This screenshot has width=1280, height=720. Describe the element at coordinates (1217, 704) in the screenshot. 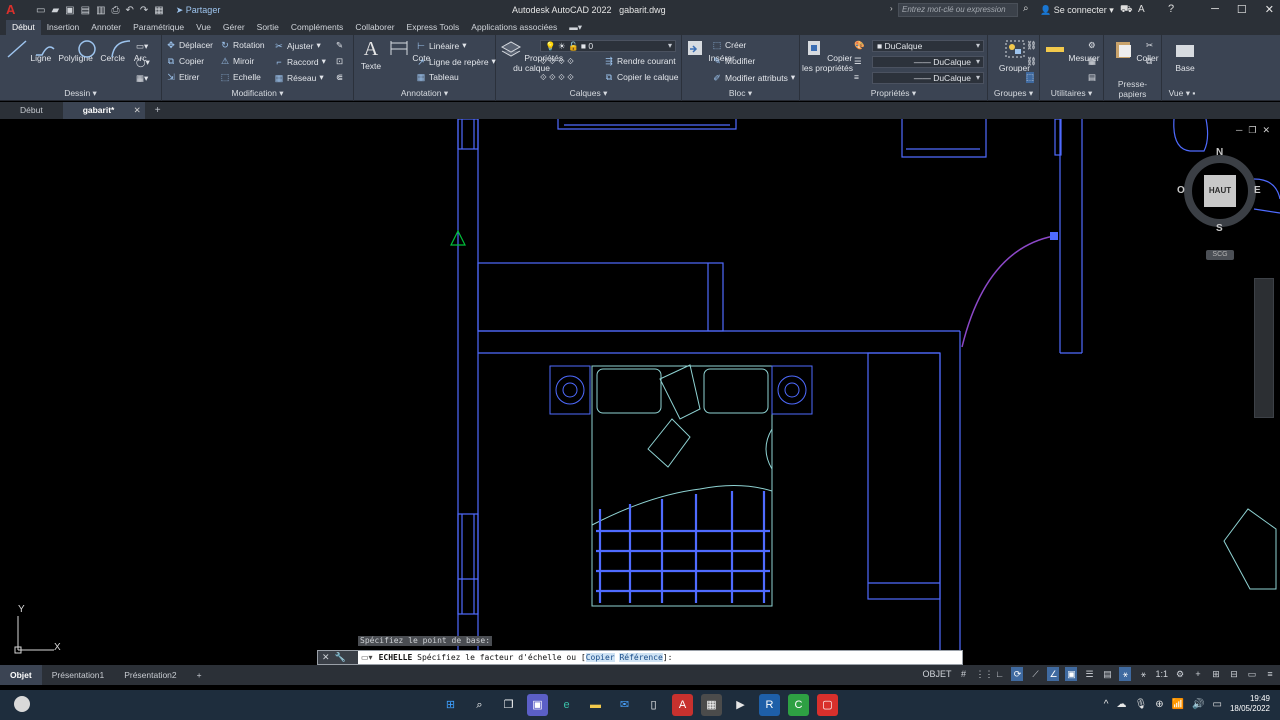

I see `battery-icon: ▭` at that location.